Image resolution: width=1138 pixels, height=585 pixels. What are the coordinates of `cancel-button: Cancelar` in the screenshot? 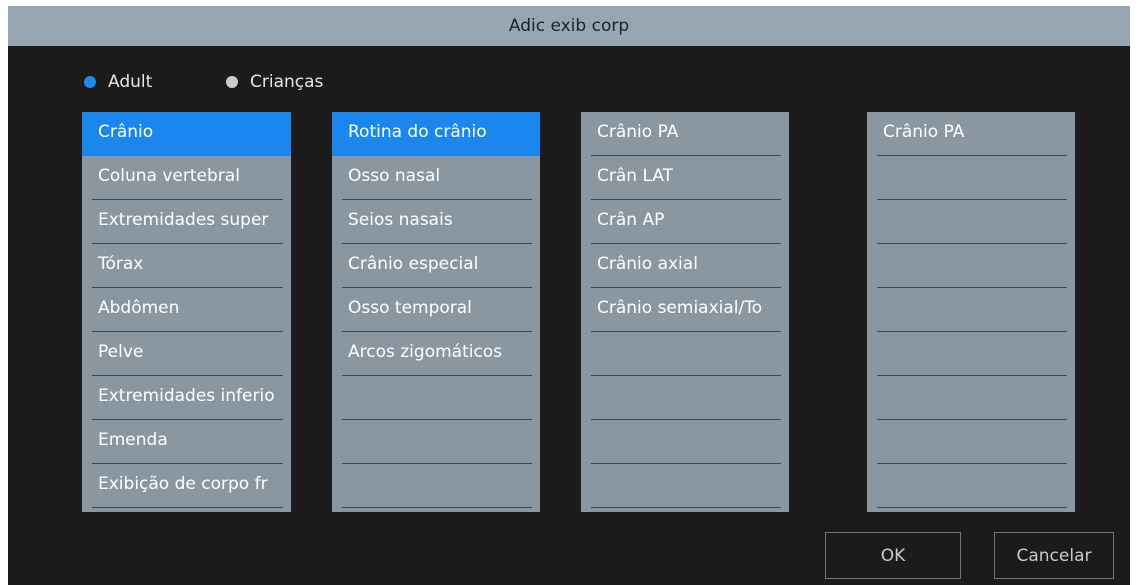 It's located at (1054, 555).